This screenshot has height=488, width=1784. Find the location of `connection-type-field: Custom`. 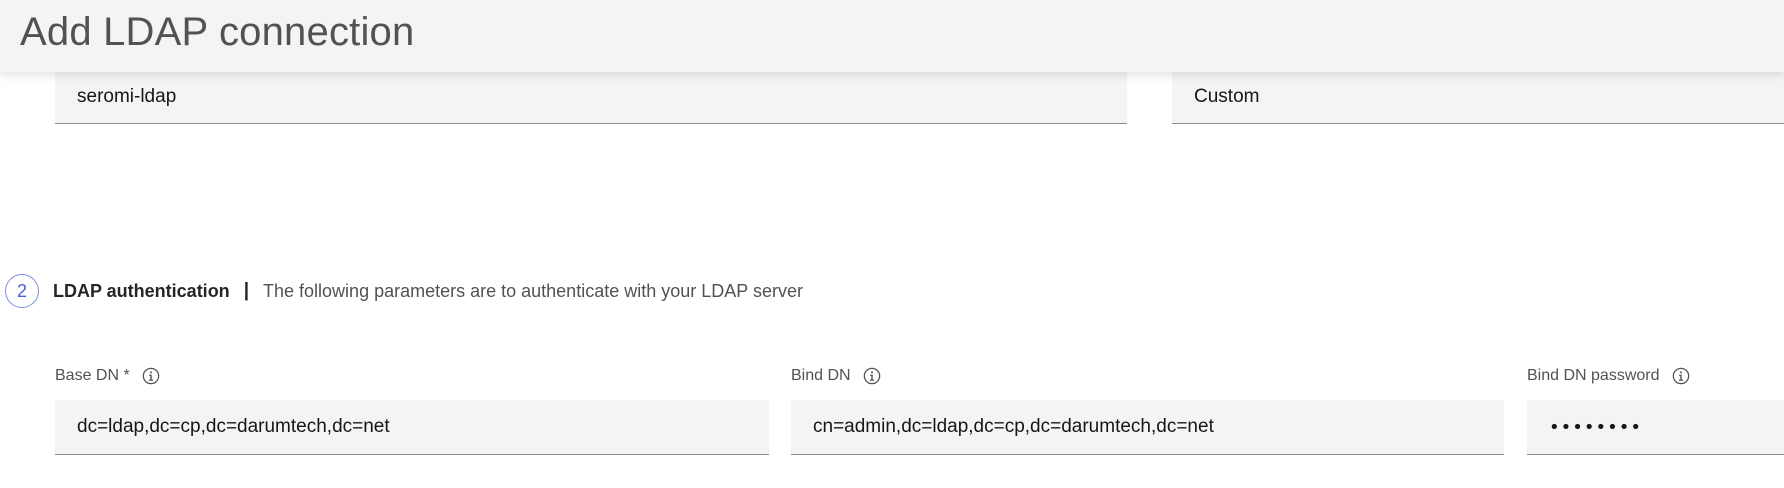

connection-type-field: Custom is located at coordinates (1478, 97).